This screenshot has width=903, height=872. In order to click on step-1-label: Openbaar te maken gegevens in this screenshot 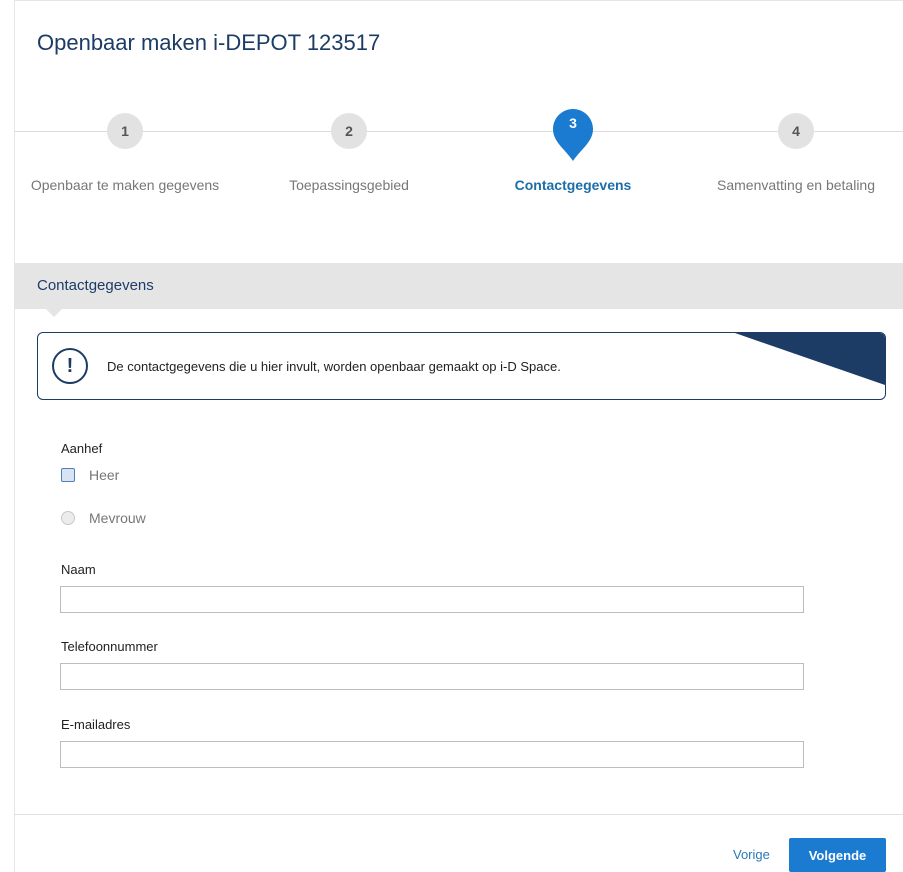, I will do `click(125, 185)`.